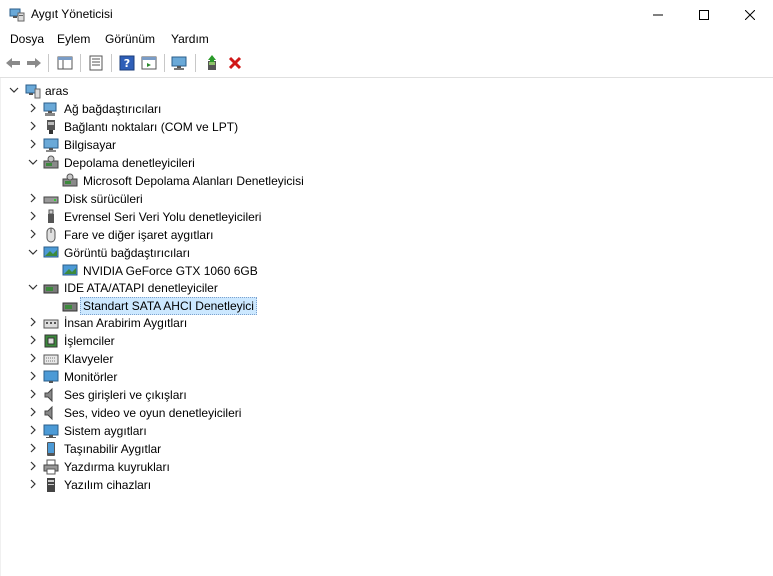 This screenshot has width=773, height=576. I want to click on menu-action: Eylem, so click(73, 39).